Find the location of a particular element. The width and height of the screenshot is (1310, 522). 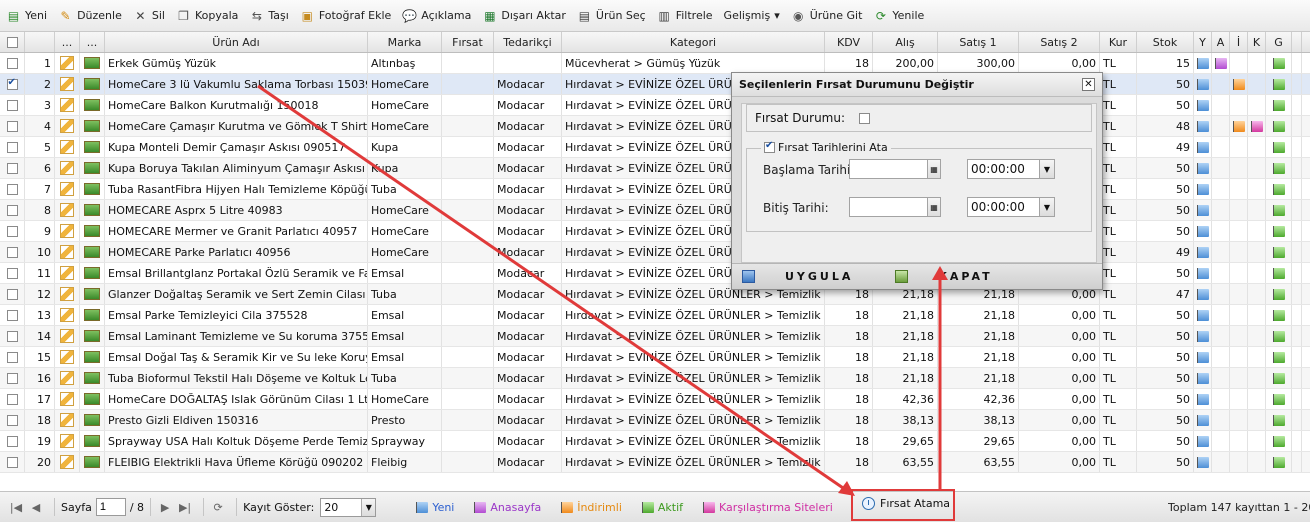

header-a: A is located at coordinates (1221, 42).